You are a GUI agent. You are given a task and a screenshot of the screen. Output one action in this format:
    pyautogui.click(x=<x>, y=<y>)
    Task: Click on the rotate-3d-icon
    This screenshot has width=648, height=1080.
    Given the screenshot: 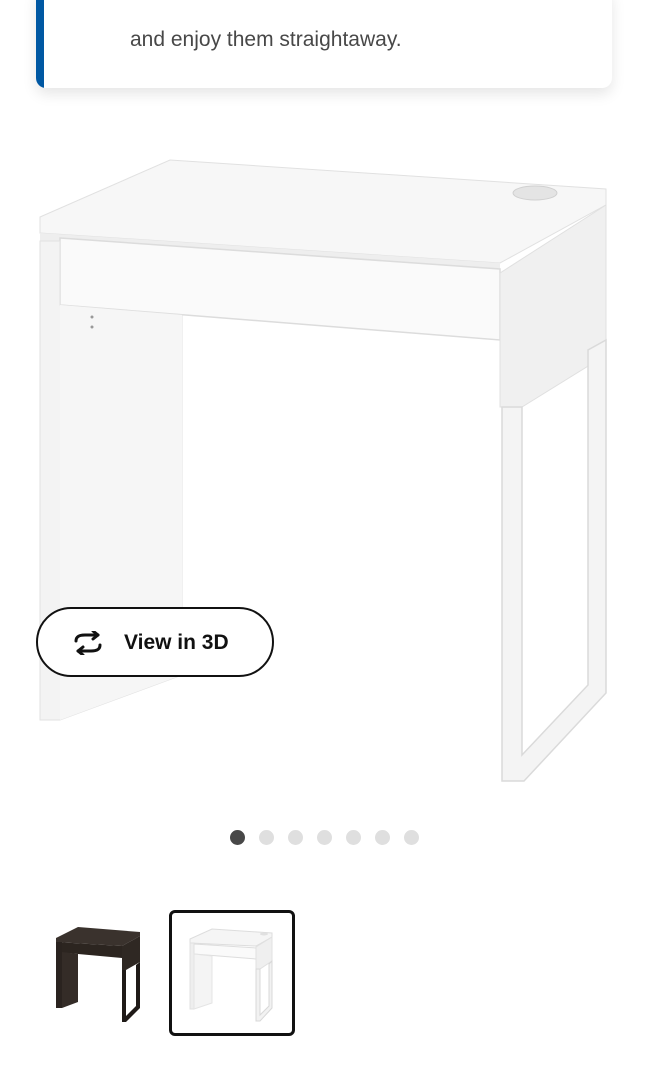 What is the action you would take?
    pyautogui.click(x=88, y=643)
    